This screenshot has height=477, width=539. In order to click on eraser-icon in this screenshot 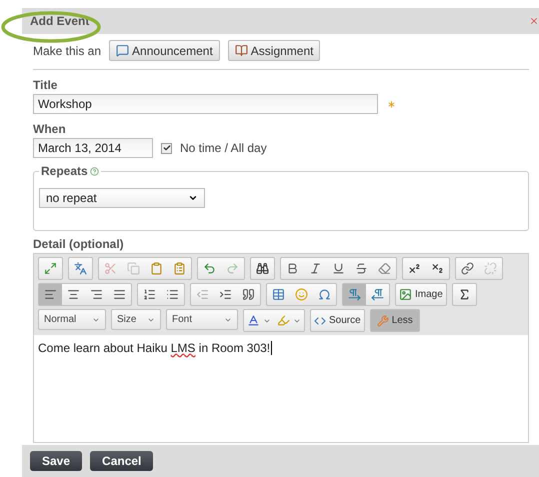, I will do `click(384, 268)`.